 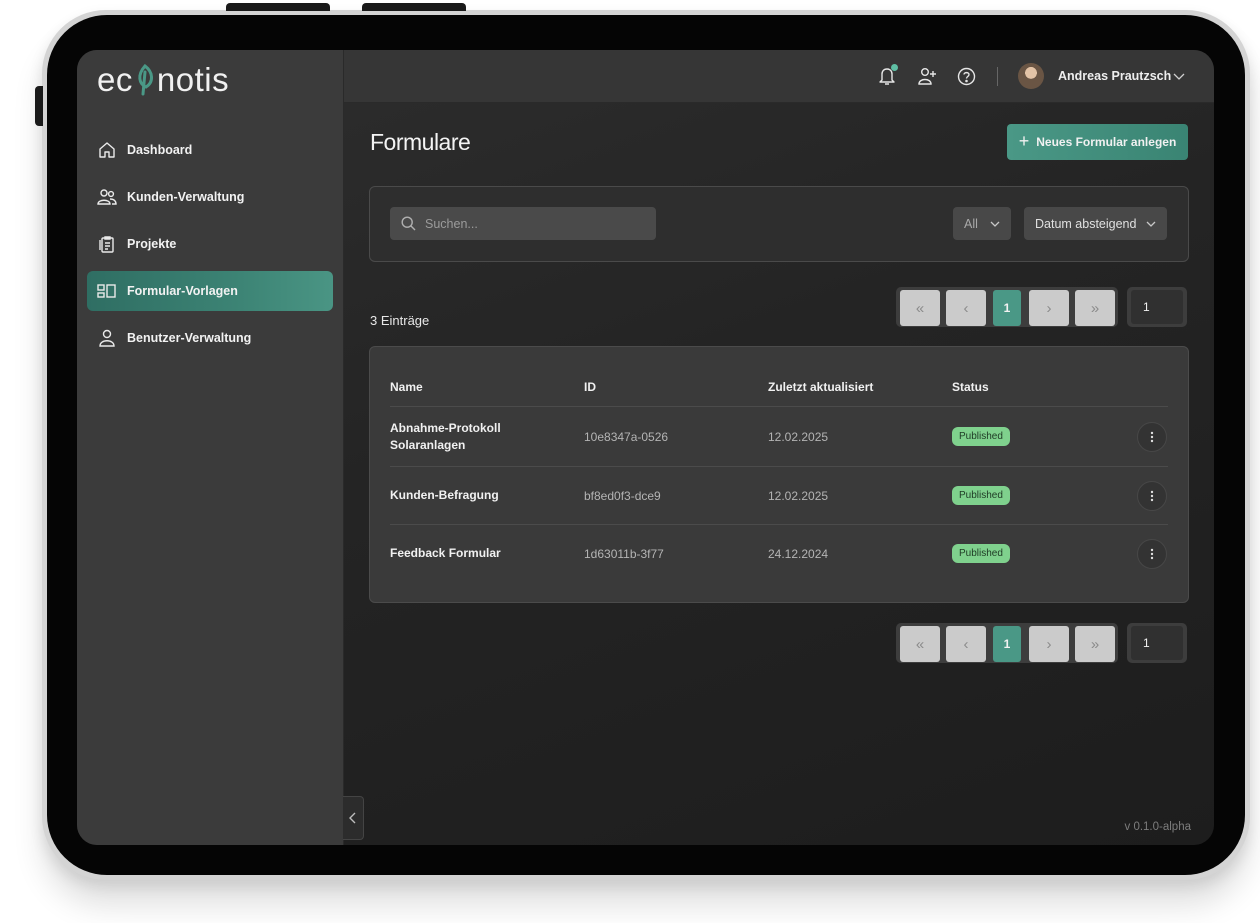 I want to click on clipboard-icon, so click(x=107, y=244).